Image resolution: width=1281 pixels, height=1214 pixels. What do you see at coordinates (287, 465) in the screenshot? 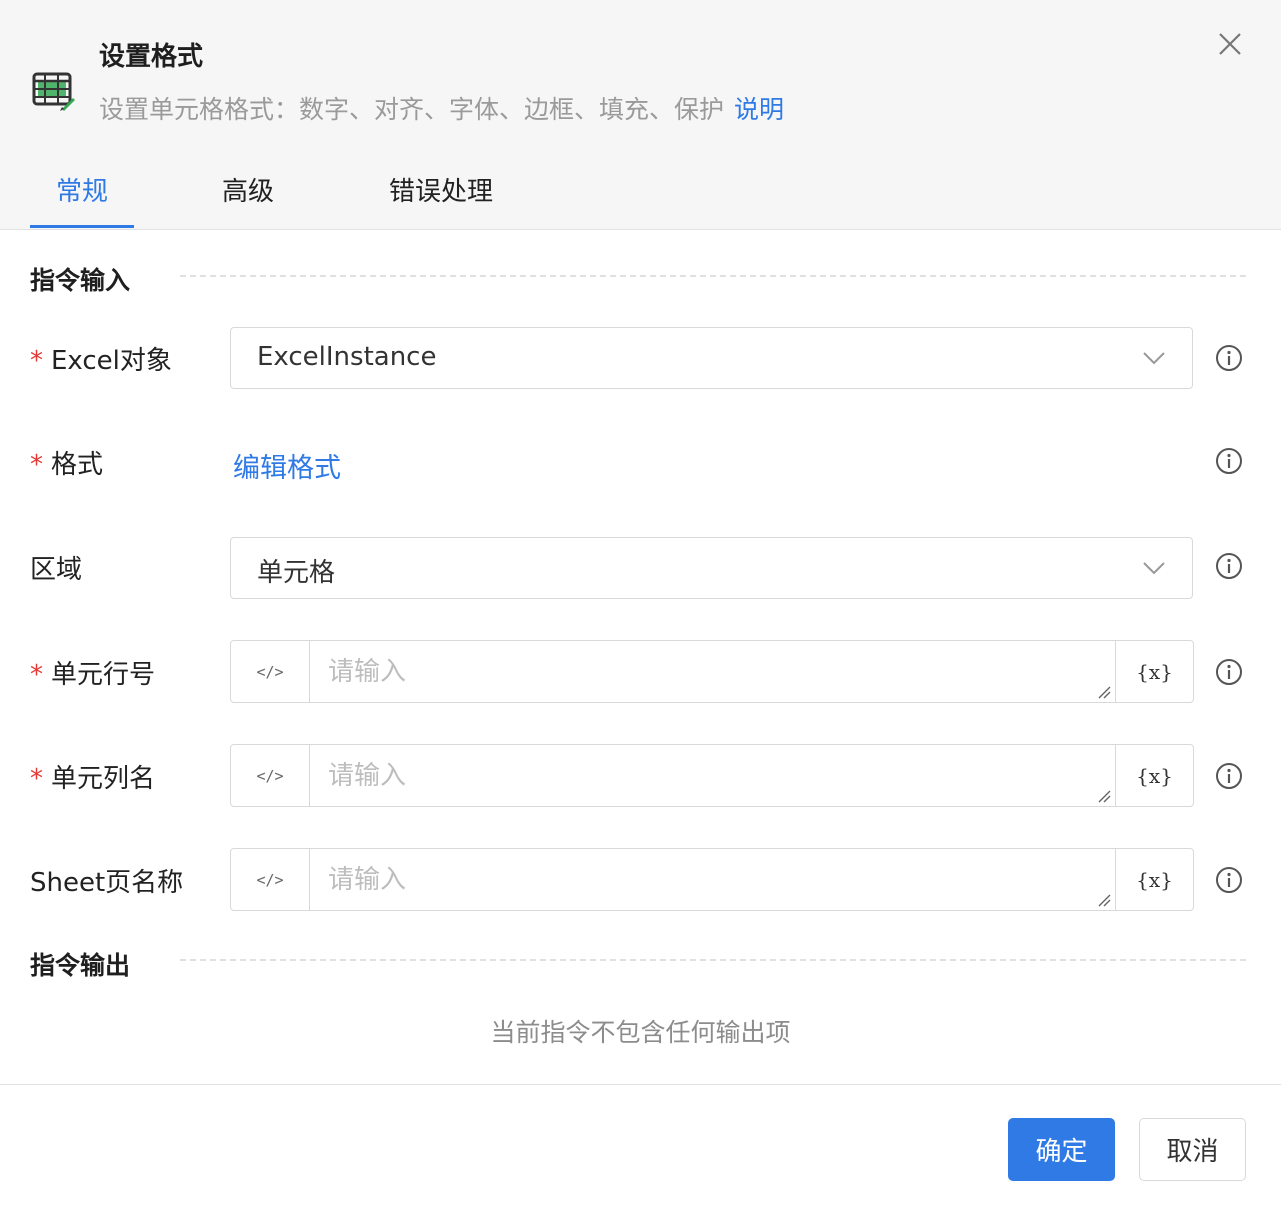
I see `edit-format-link: 编辑格式` at bounding box center [287, 465].